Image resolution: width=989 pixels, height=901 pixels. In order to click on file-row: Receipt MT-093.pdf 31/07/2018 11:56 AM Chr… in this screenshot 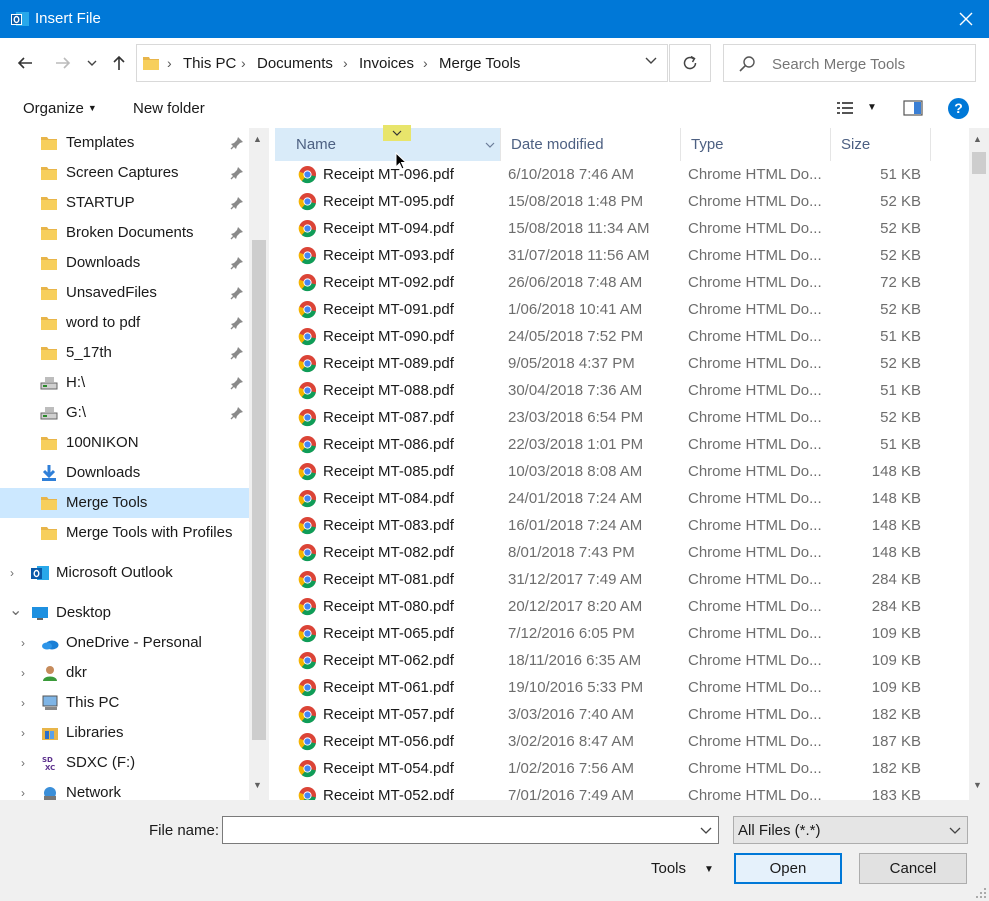, I will do `click(622, 255)`.